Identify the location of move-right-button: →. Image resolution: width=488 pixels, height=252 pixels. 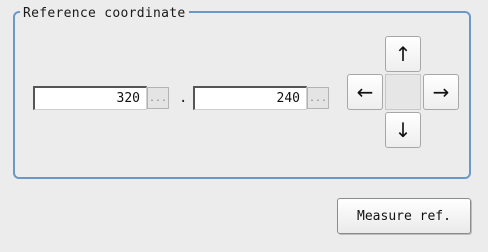
(441, 92).